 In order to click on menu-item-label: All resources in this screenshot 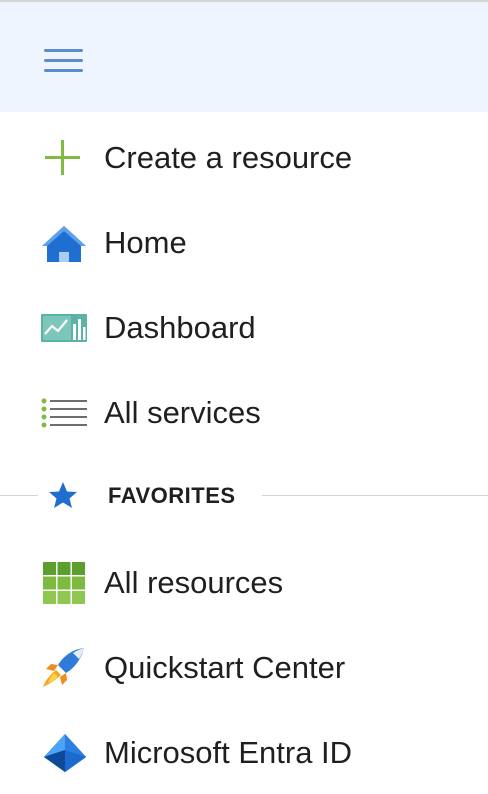, I will do `click(194, 582)`.